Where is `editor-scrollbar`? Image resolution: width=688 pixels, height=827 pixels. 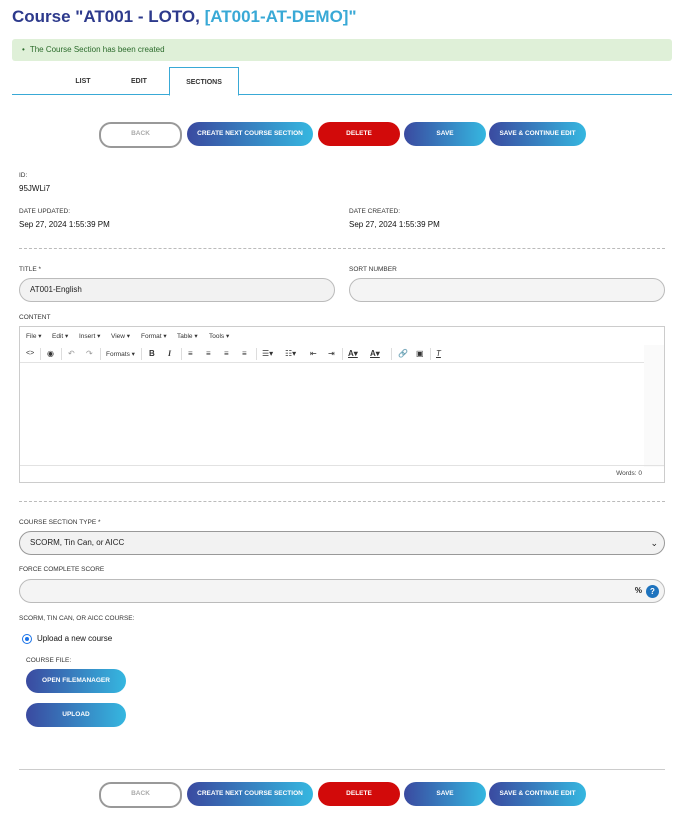
editor-scrollbar is located at coordinates (654, 406).